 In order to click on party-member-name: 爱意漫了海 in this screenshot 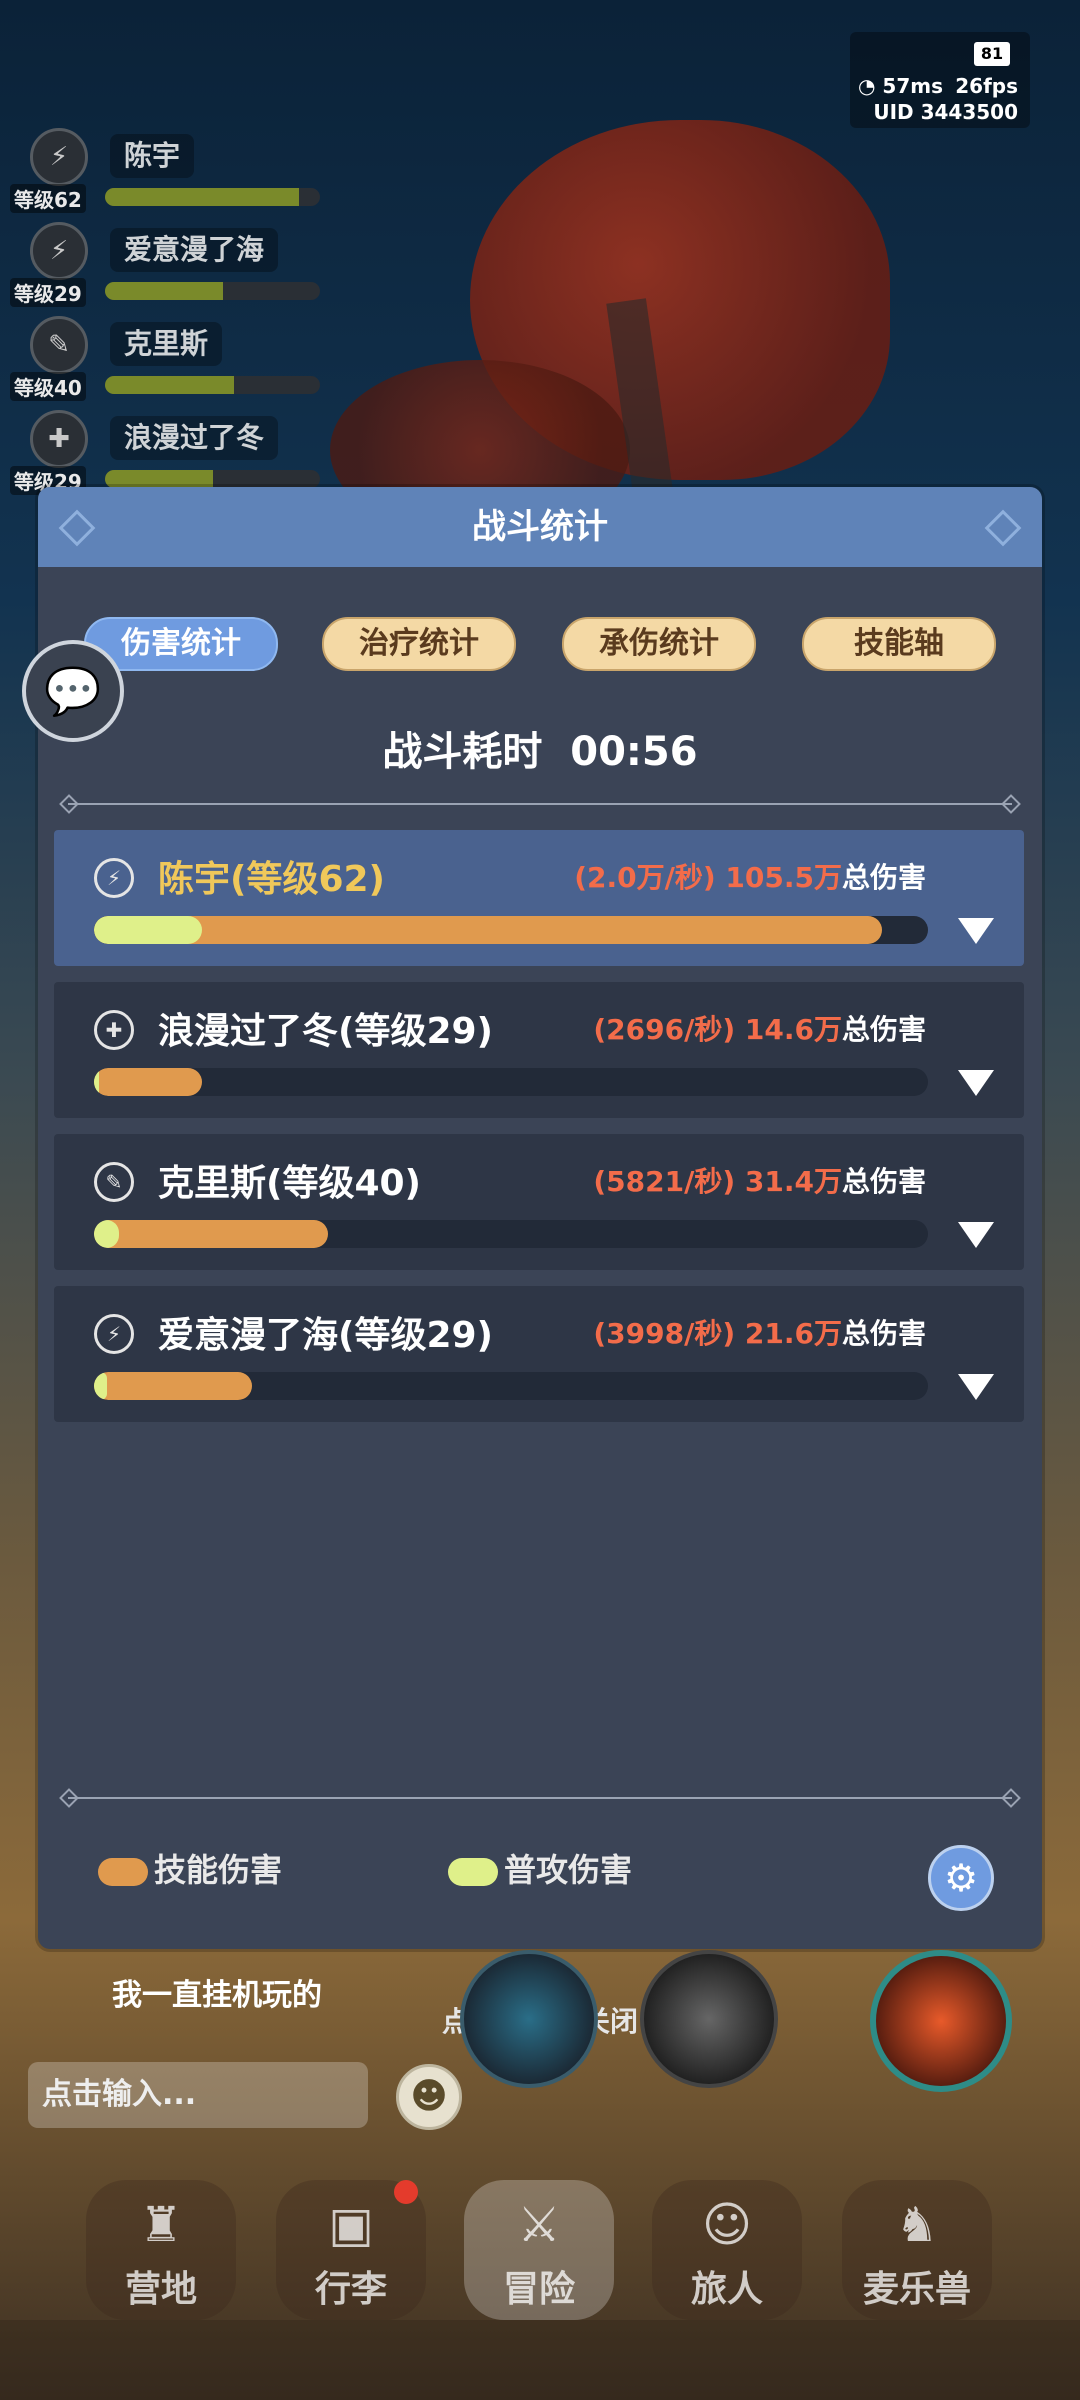, I will do `click(194, 250)`.